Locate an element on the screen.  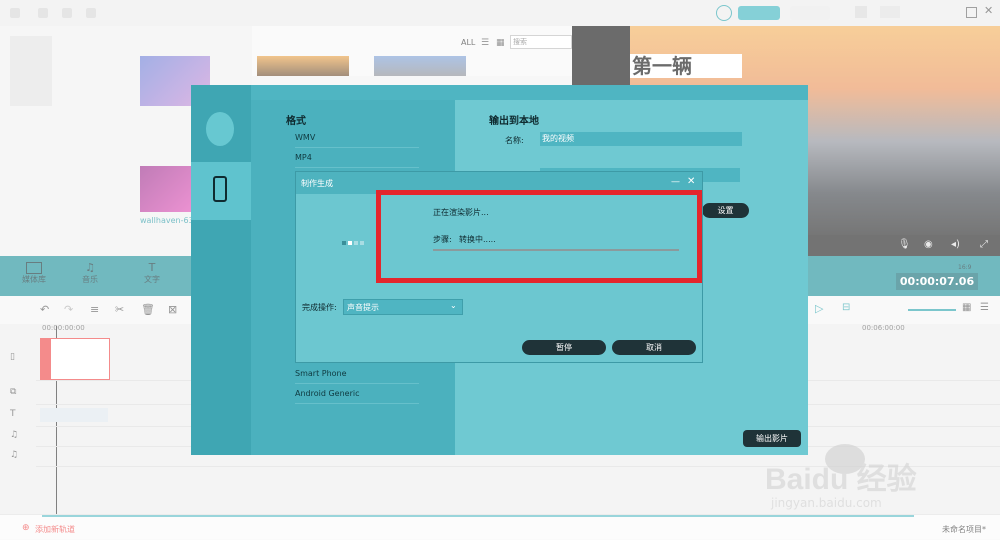
close-icon: ✕ is located at coordinates (691, 181).